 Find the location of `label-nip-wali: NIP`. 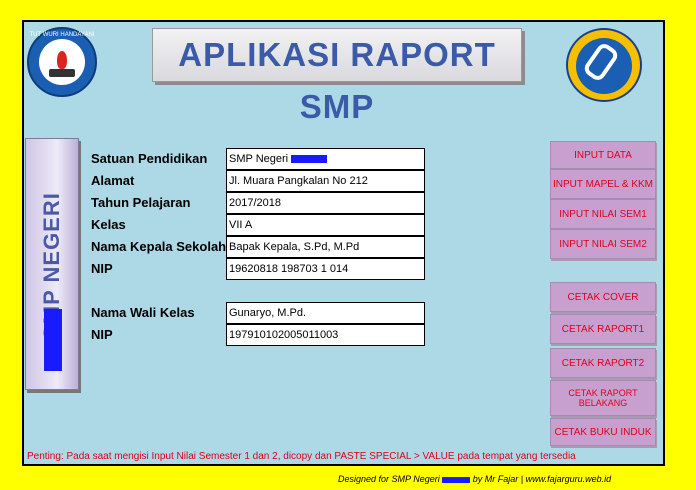

label-nip-wali: NIP is located at coordinates (102, 334).